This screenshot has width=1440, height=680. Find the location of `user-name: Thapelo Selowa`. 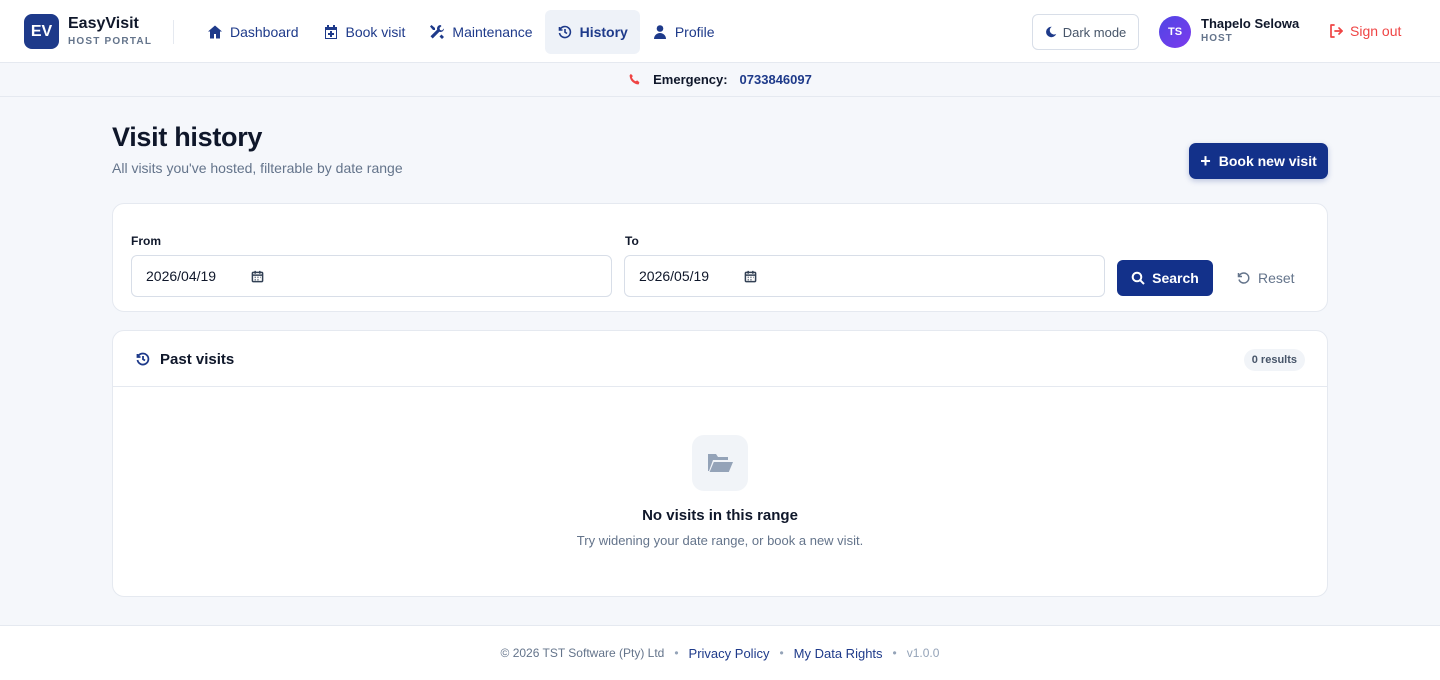

user-name: Thapelo Selowa is located at coordinates (1250, 23).